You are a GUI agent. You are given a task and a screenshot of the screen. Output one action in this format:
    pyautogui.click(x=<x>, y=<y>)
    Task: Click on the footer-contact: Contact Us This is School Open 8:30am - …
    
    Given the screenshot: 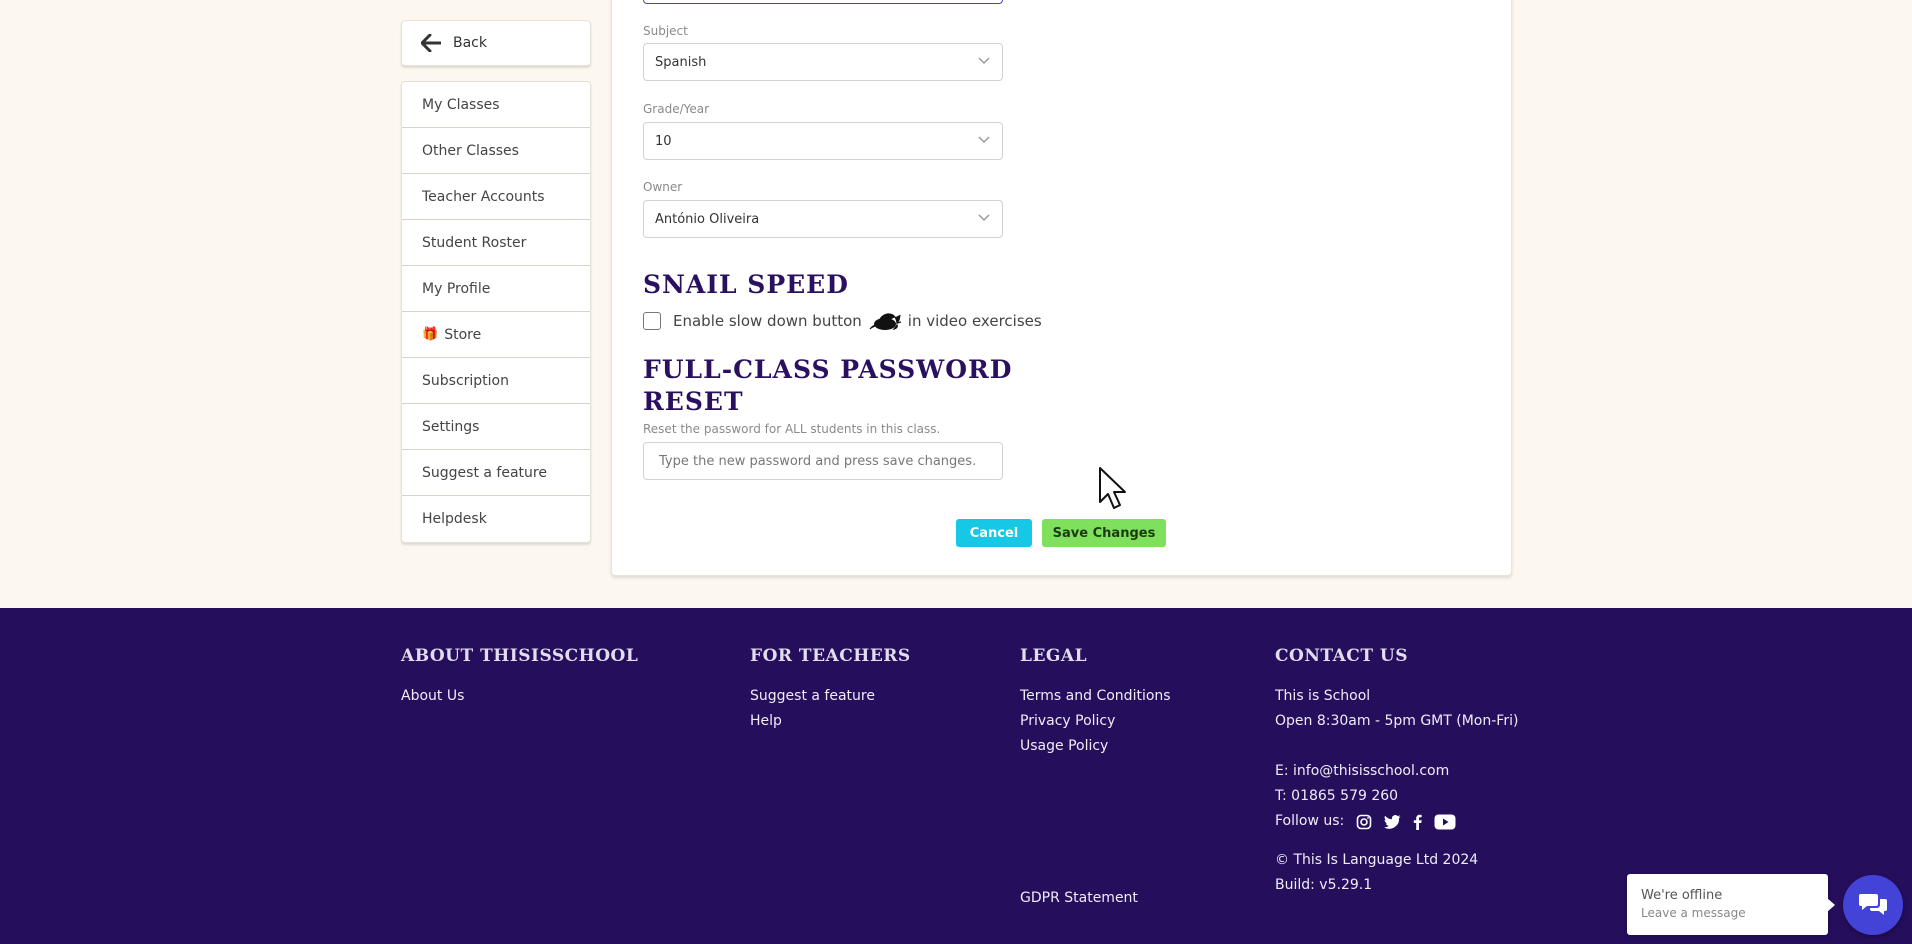 What is the action you would take?
    pyautogui.click(x=1396, y=772)
    